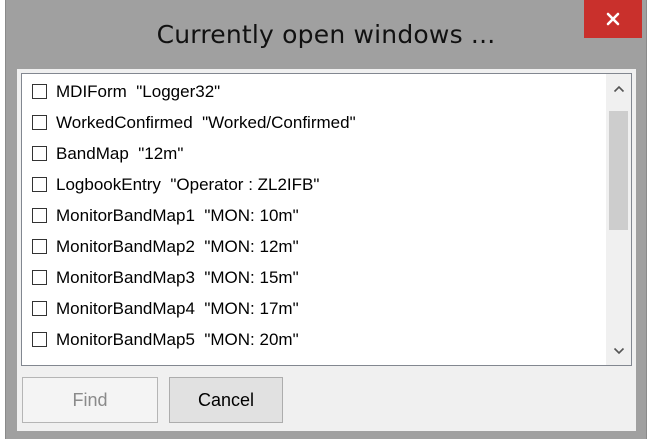  I want to click on chevron-down-icon, so click(618, 350).